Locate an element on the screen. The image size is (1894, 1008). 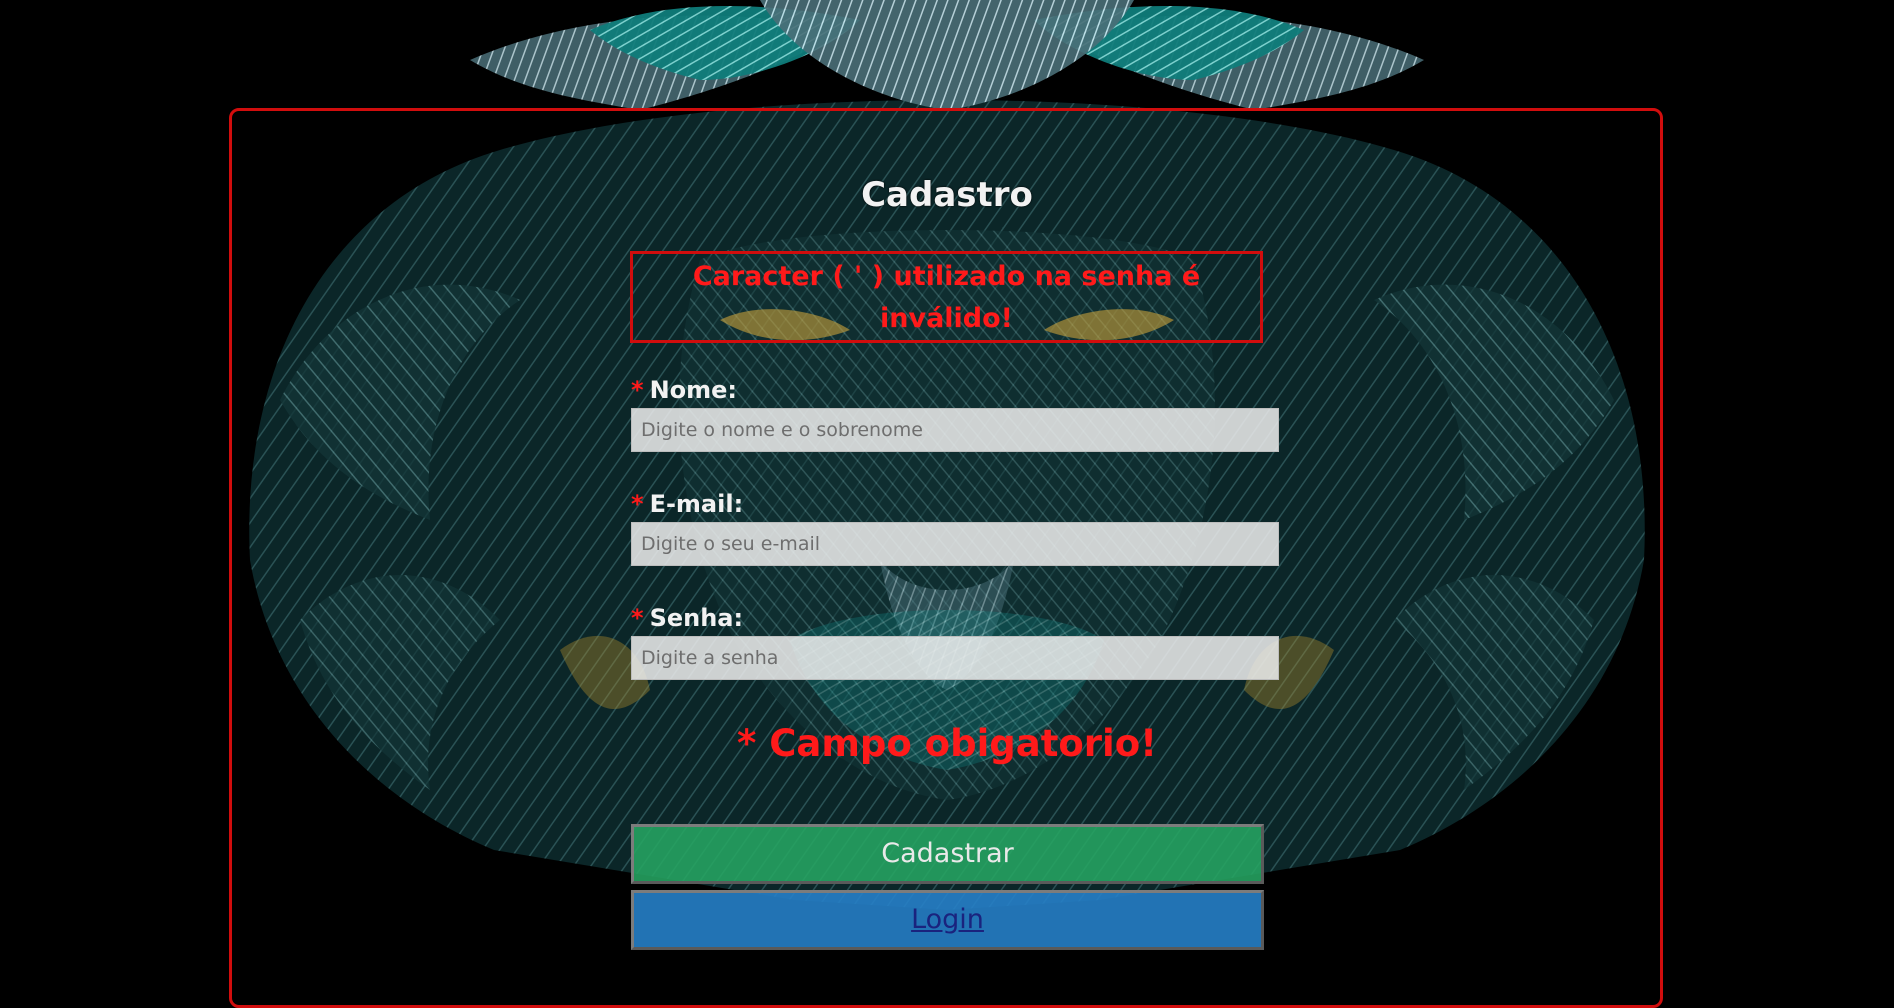
password-label-text: Senha: is located at coordinates (696, 618).